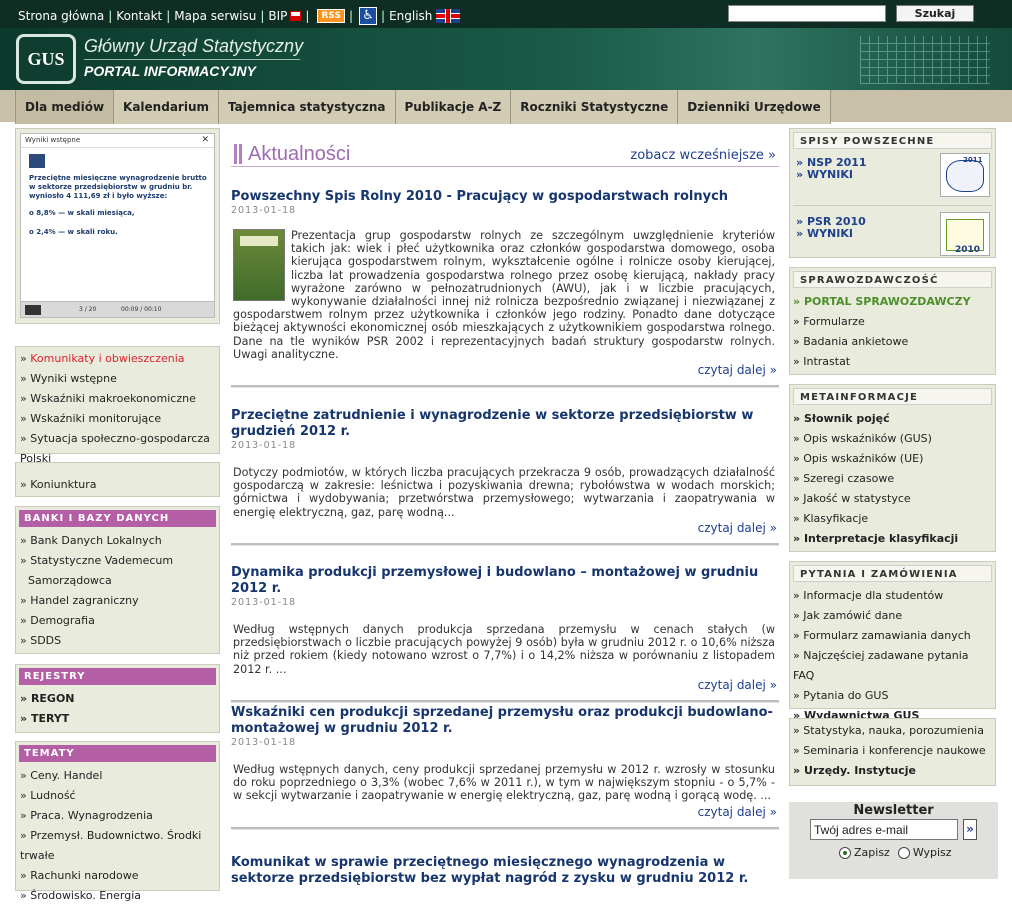 The height and width of the screenshot is (906, 1012). Describe the element at coordinates (892, 439) in the screenshot. I see `right-link: Opis wskaźników (GUS)` at that location.